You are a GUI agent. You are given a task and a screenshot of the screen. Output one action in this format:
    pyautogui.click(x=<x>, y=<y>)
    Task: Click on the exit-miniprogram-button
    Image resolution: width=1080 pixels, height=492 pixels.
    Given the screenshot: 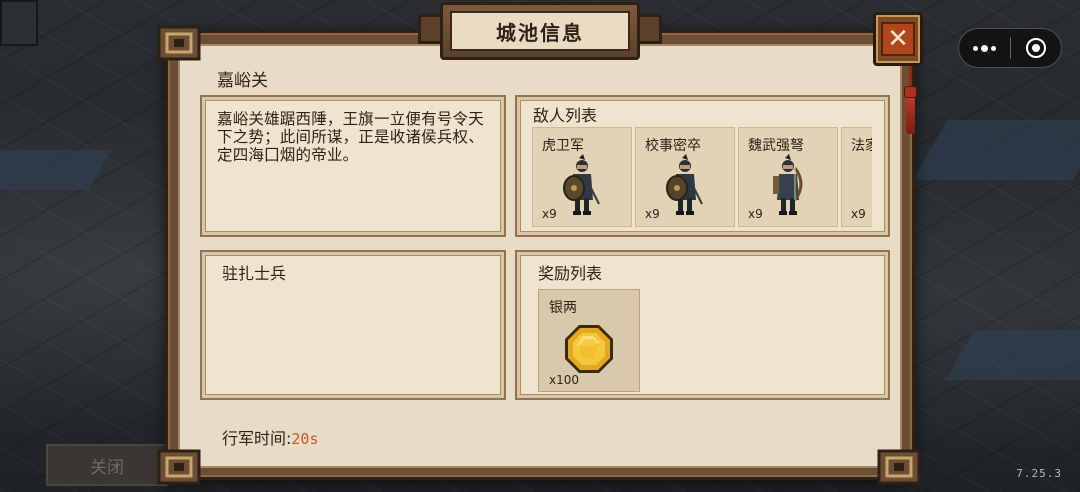 What is the action you would take?
    pyautogui.click(x=1036, y=48)
    